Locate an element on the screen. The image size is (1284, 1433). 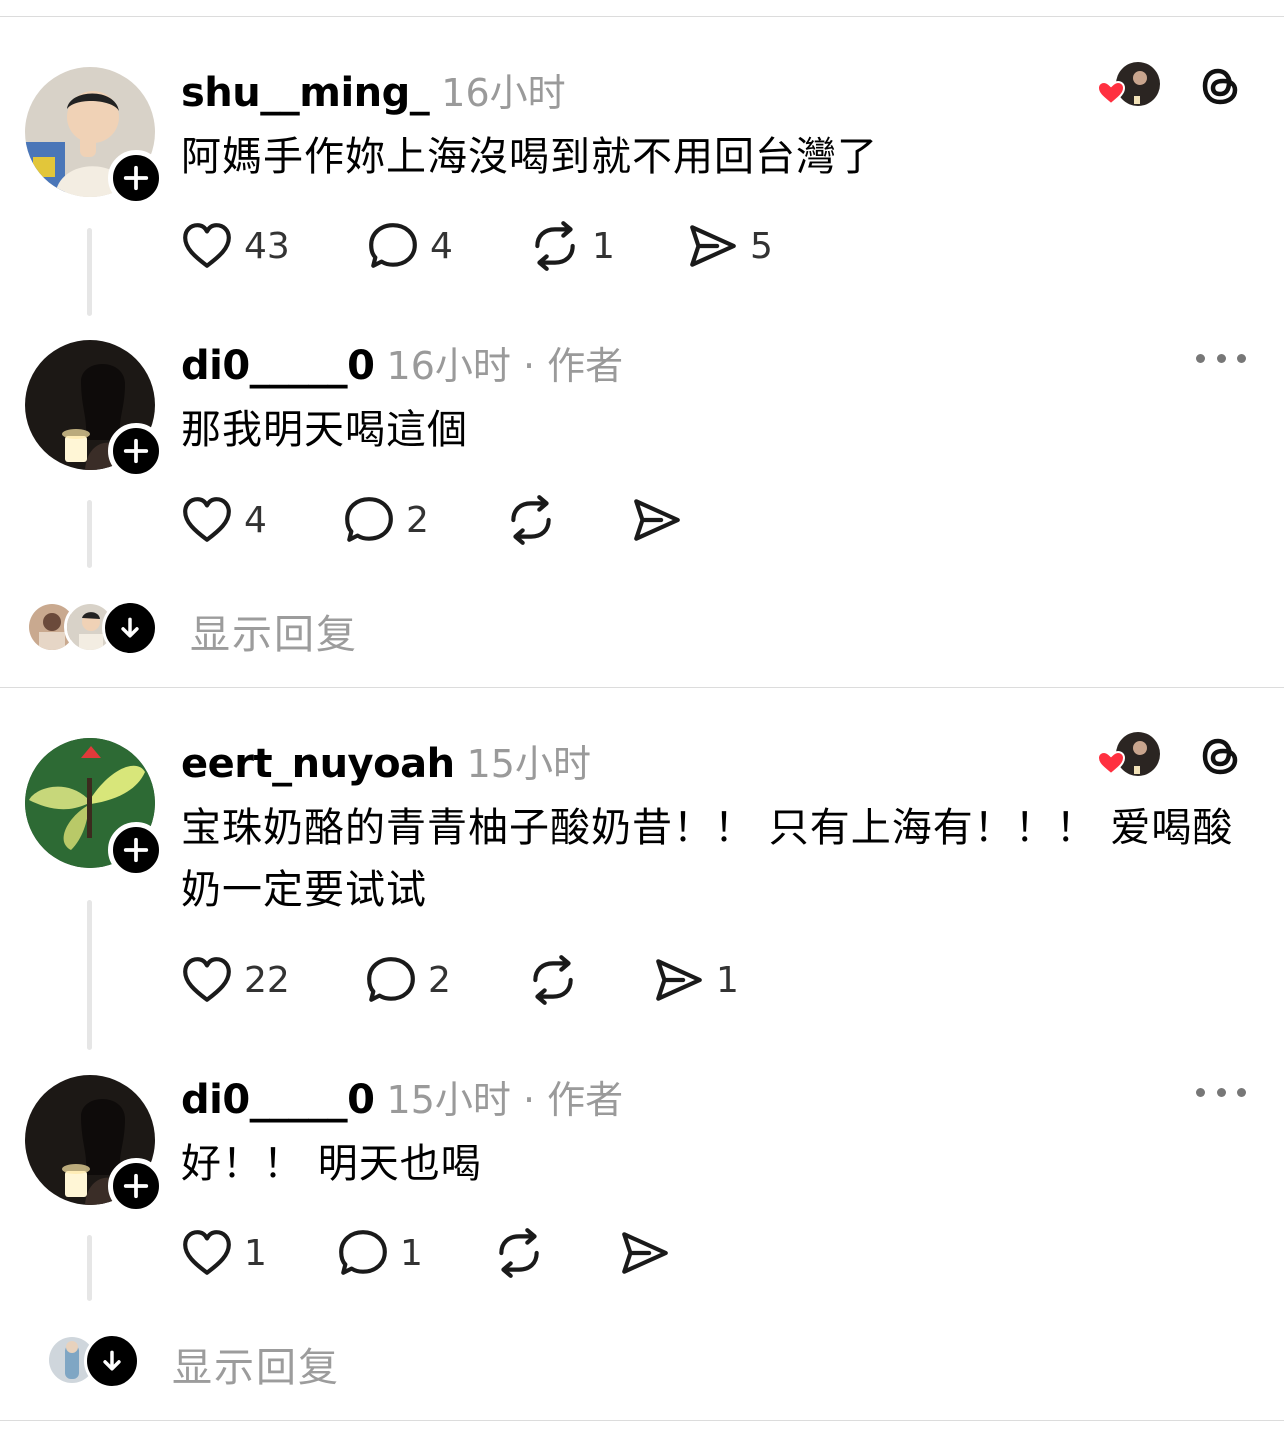
like-button: 22 is located at coordinates (235, 980).